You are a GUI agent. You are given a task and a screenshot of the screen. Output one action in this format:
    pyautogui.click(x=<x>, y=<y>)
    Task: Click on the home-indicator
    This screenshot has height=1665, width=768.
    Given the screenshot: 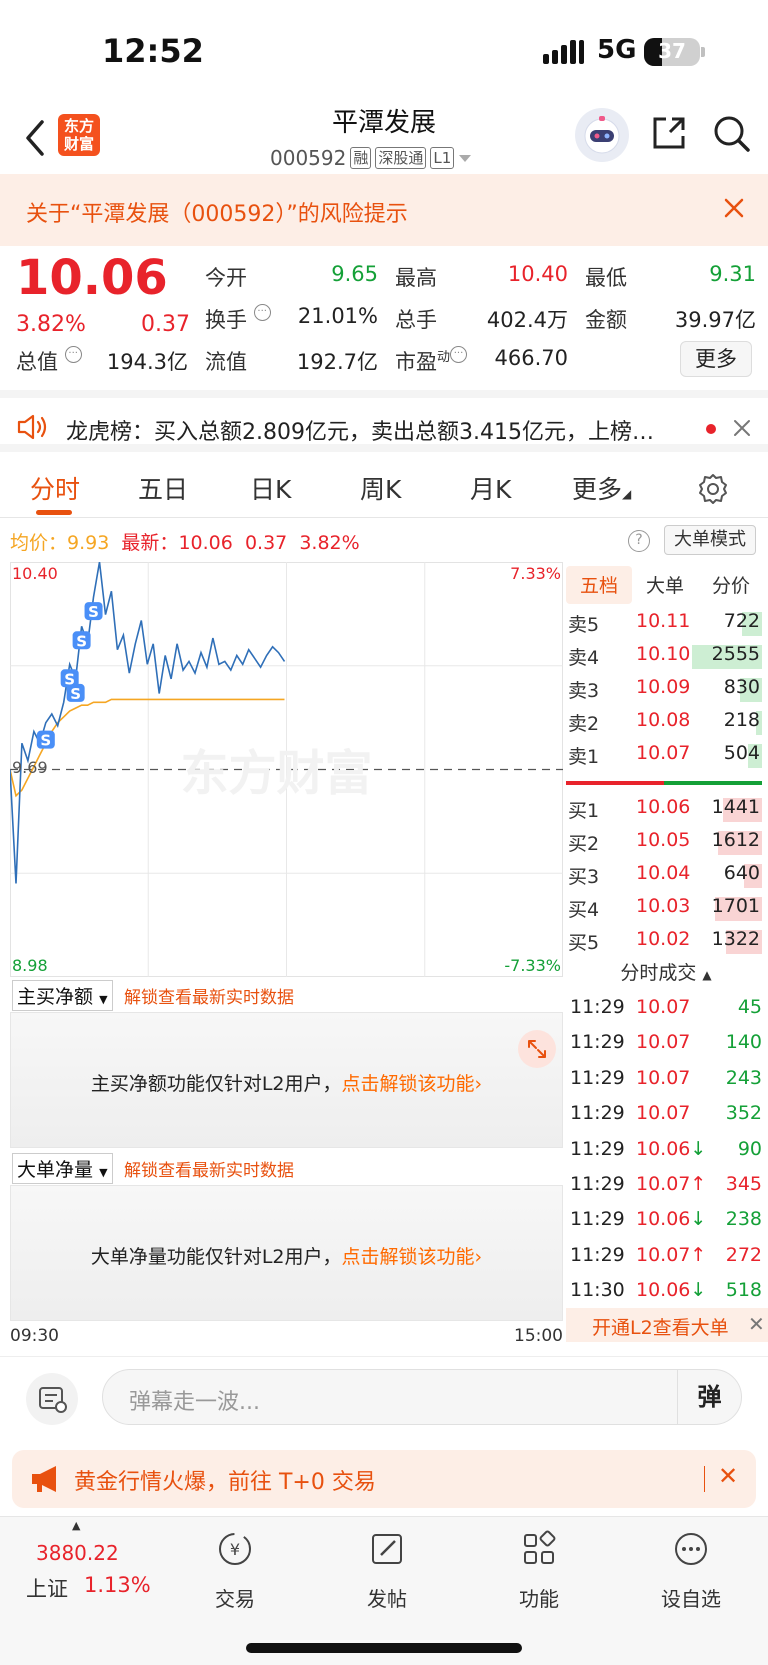 What is the action you would take?
    pyautogui.click(x=384, y=1648)
    